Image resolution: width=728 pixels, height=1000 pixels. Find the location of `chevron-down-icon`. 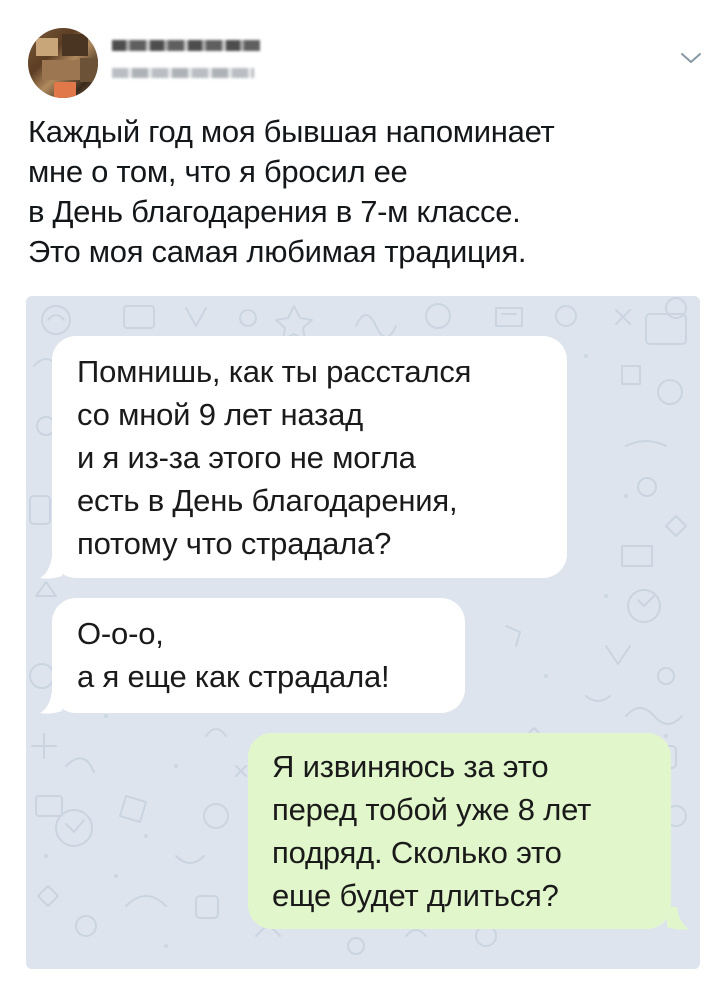

chevron-down-icon is located at coordinates (691, 58).